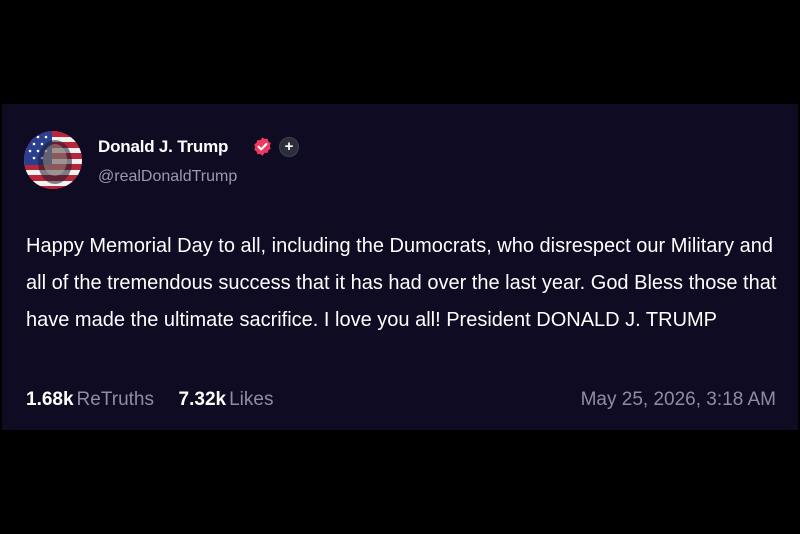 Image resolution: width=800 pixels, height=534 pixels. I want to click on likes-count: 7.32k, so click(202, 399).